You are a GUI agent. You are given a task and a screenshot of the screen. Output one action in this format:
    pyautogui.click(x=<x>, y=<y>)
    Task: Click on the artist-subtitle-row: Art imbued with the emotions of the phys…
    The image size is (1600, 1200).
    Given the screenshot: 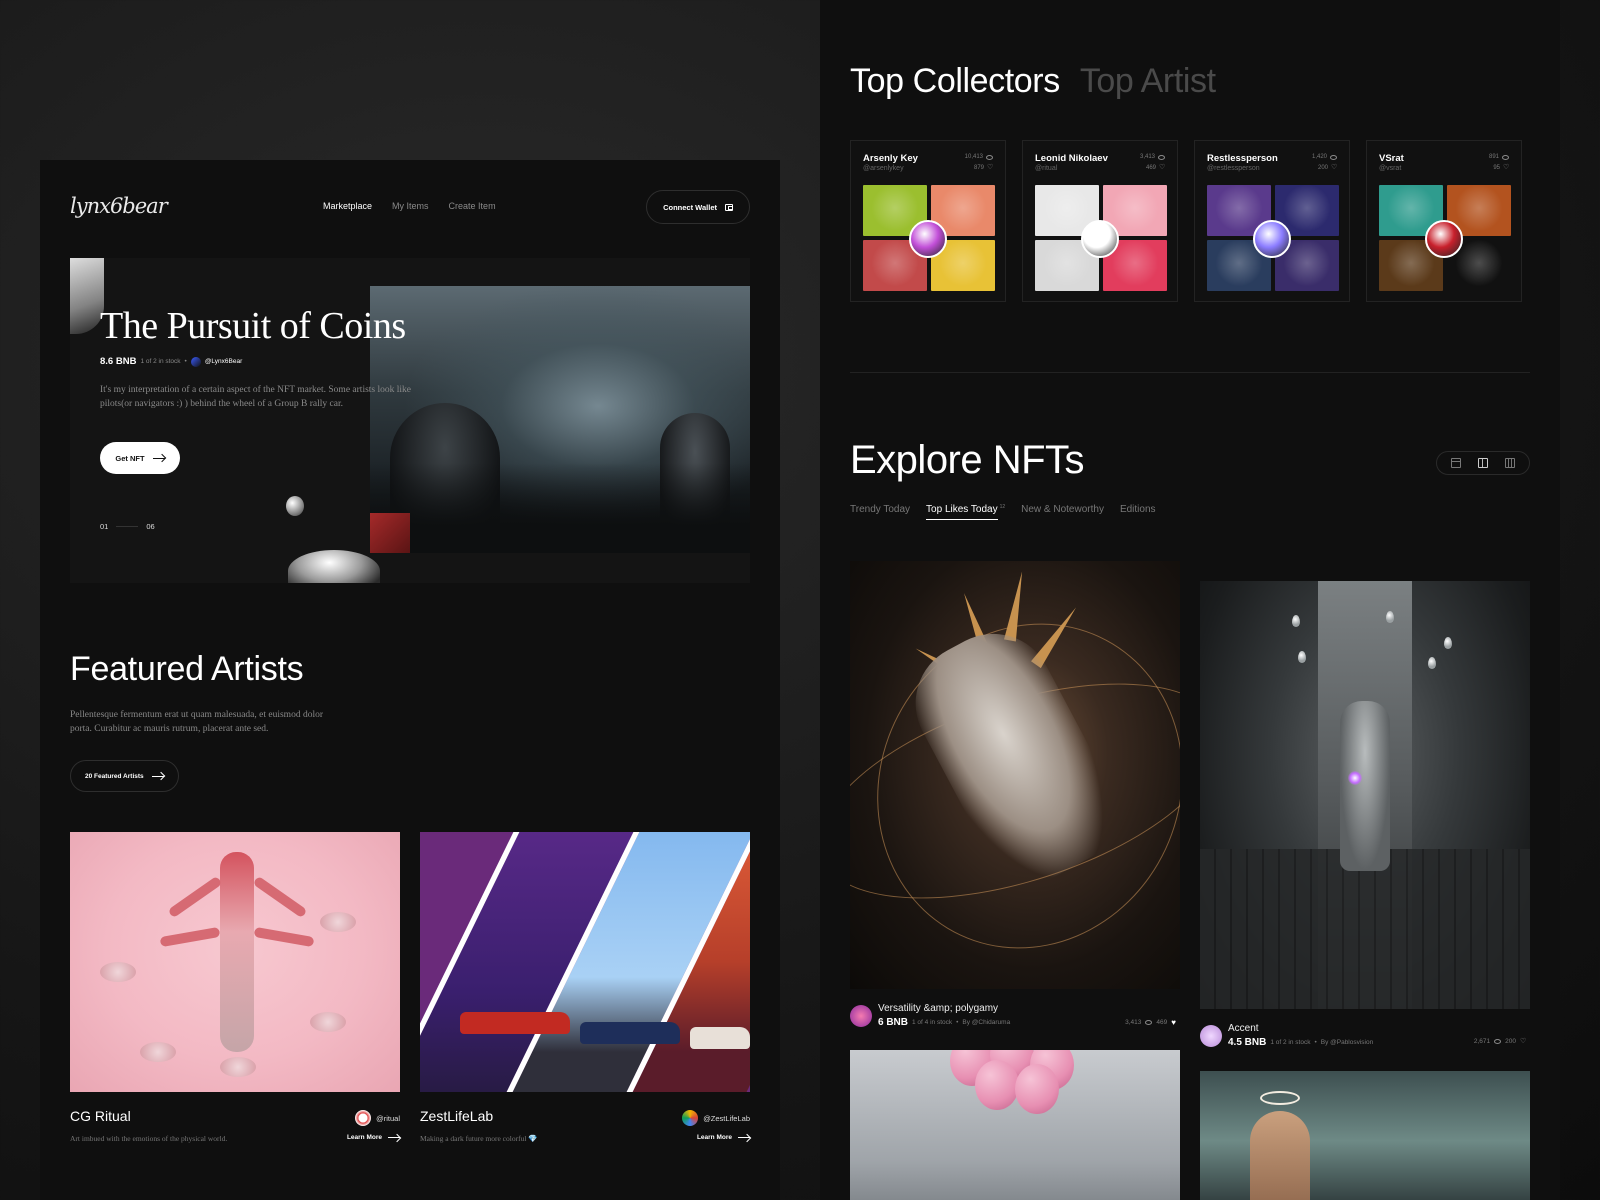 What is the action you would take?
    pyautogui.click(x=235, y=1138)
    